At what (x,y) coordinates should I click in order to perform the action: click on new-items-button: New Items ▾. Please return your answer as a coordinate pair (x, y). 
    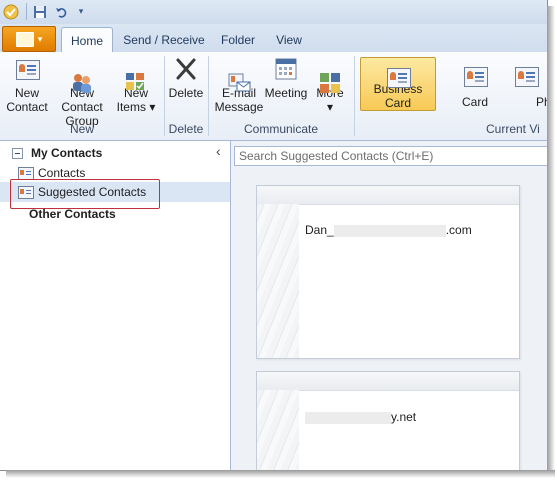
    Looking at the image, I should click on (136, 88).